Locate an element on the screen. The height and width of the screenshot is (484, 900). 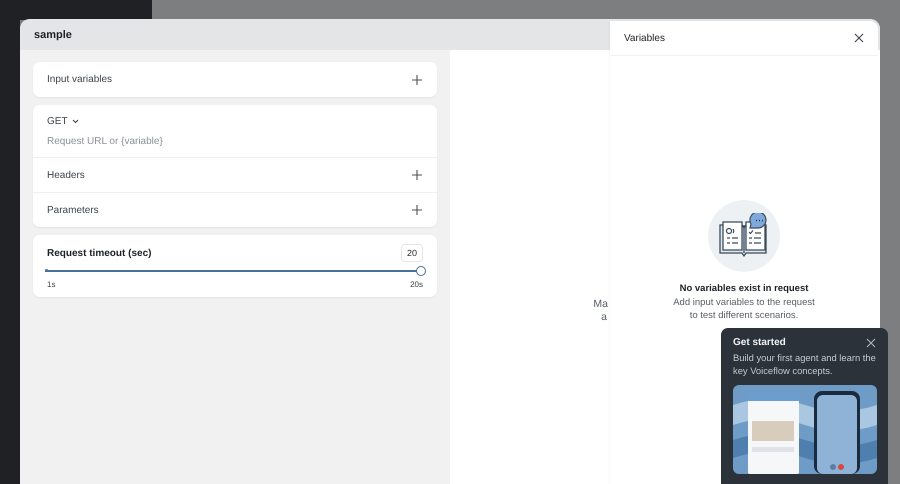
section-label: Input variables is located at coordinates (79, 79).